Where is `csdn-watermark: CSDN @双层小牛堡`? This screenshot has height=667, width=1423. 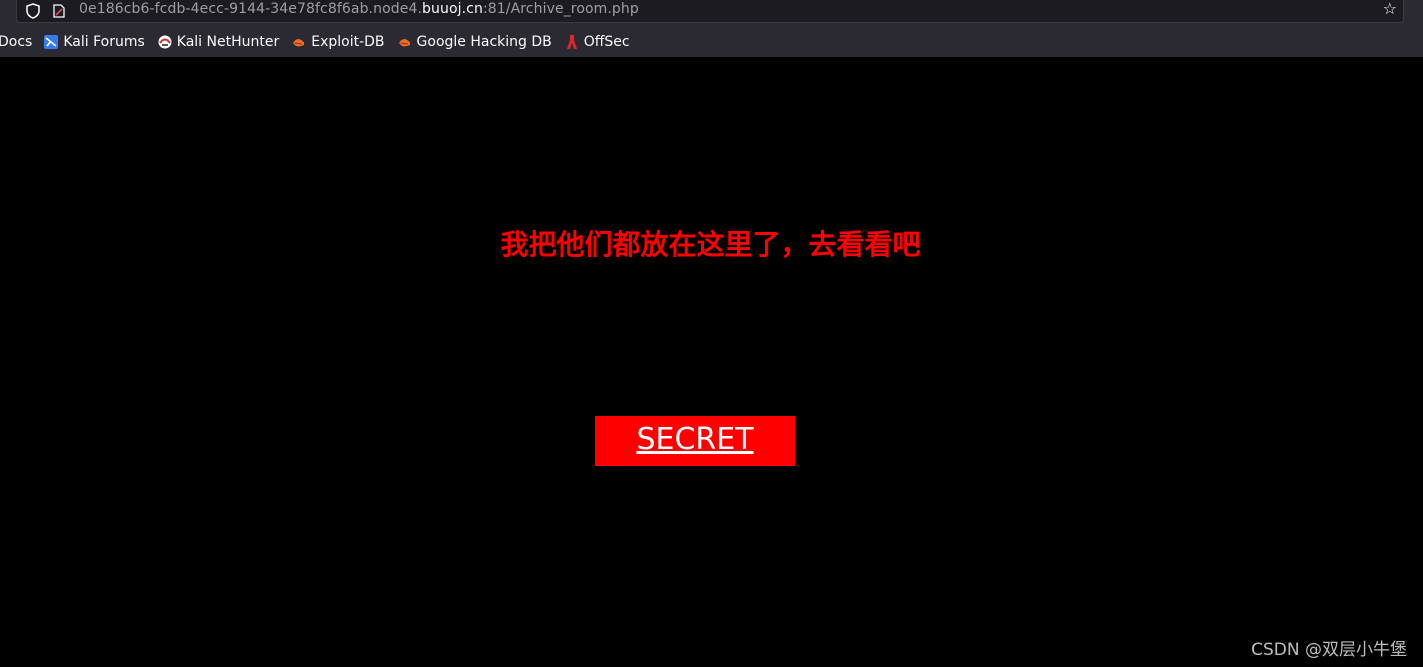
csdn-watermark: CSDN @双层小牛堡 is located at coordinates (1329, 650).